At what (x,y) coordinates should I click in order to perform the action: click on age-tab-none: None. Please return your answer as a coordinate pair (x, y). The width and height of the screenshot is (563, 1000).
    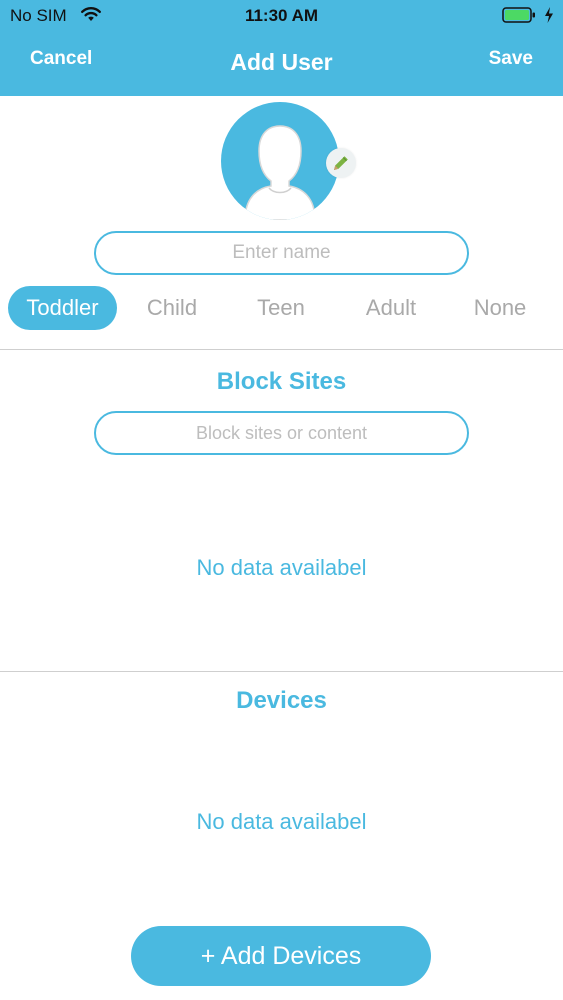
    Looking at the image, I should click on (500, 308).